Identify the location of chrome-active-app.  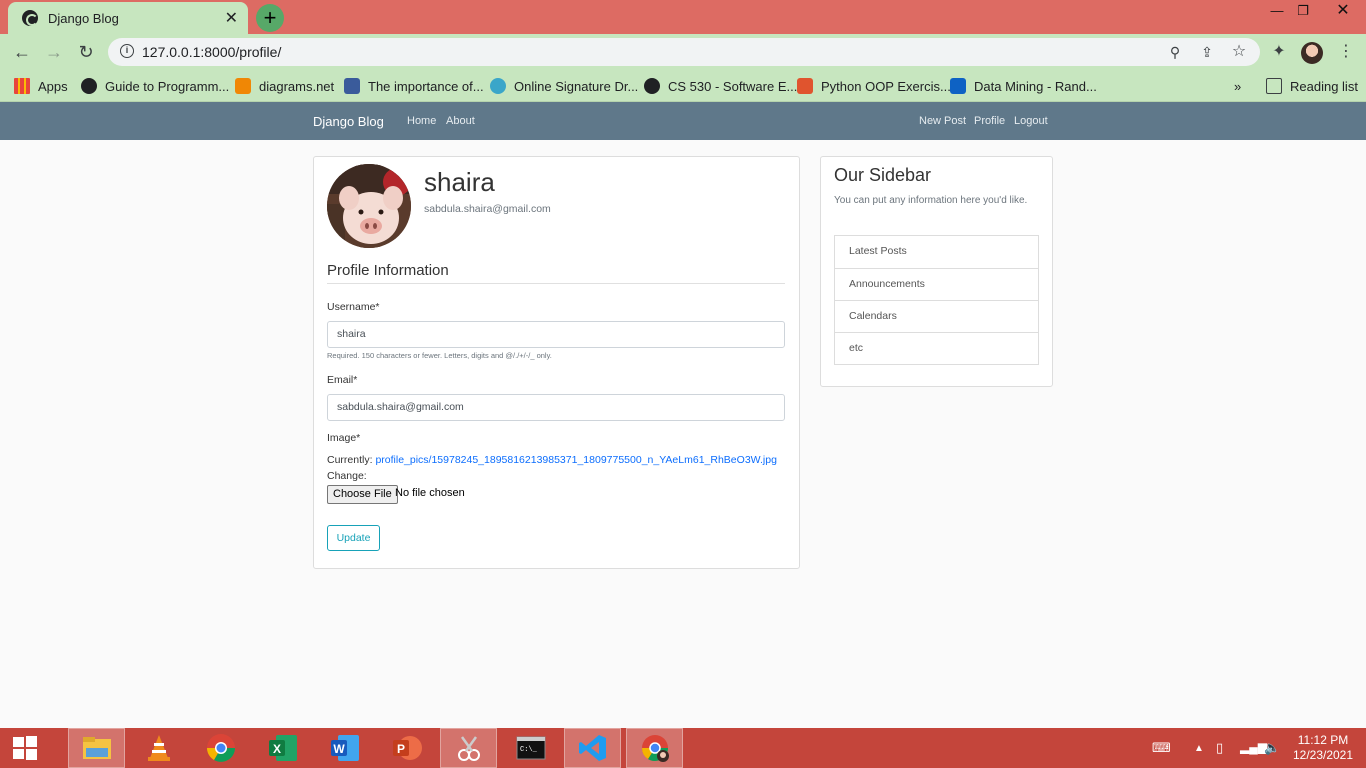
(654, 748).